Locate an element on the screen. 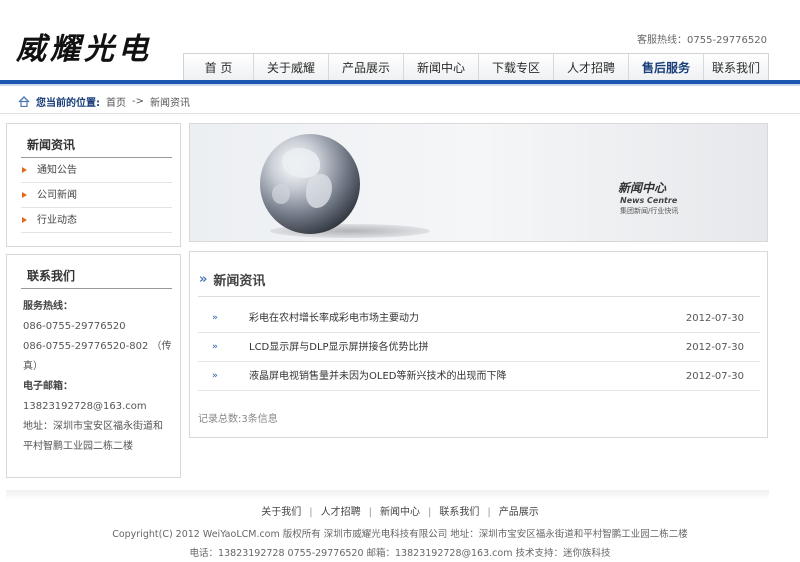 The height and width of the screenshot is (562, 800). news-item: » LCD显示屏与DLP显示屏拼接各优势比拼 2012-07-30 is located at coordinates (479, 347).